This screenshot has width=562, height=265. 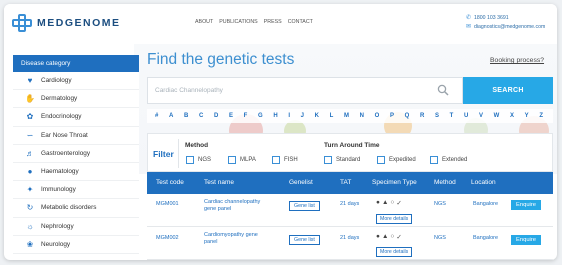 What do you see at coordinates (238, 238) in the screenshot?
I see `test-name: Cardiomyopathy gene panel` at bounding box center [238, 238].